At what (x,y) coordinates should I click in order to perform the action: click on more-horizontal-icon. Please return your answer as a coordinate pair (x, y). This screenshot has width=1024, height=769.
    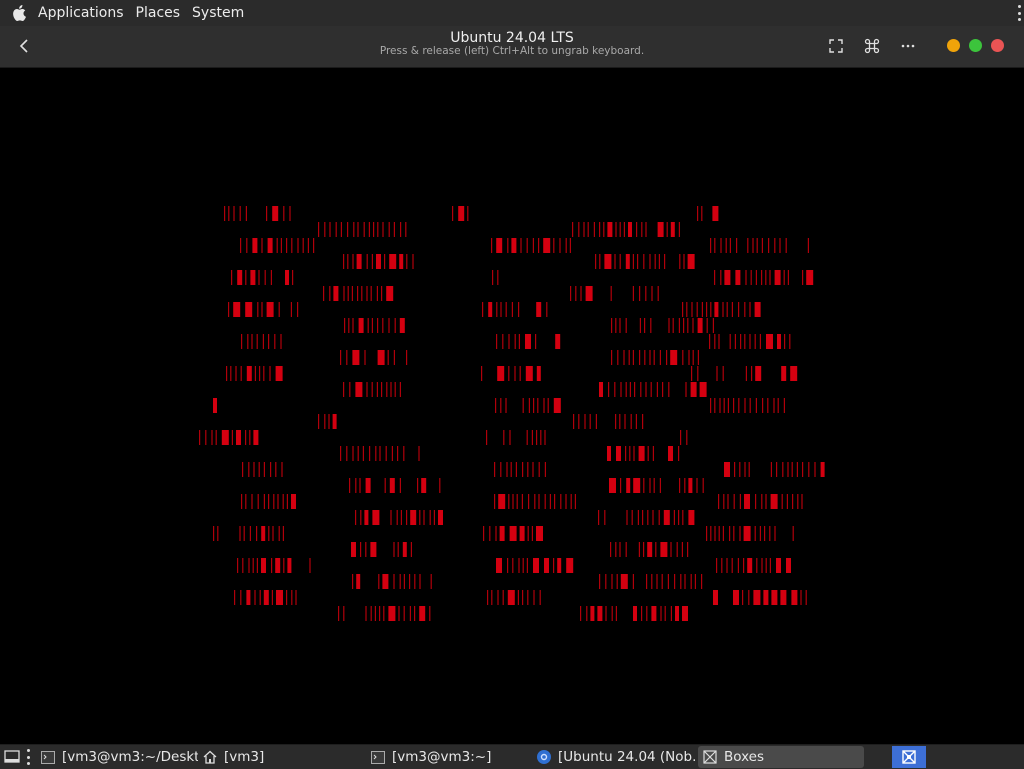
    Looking at the image, I should click on (908, 46).